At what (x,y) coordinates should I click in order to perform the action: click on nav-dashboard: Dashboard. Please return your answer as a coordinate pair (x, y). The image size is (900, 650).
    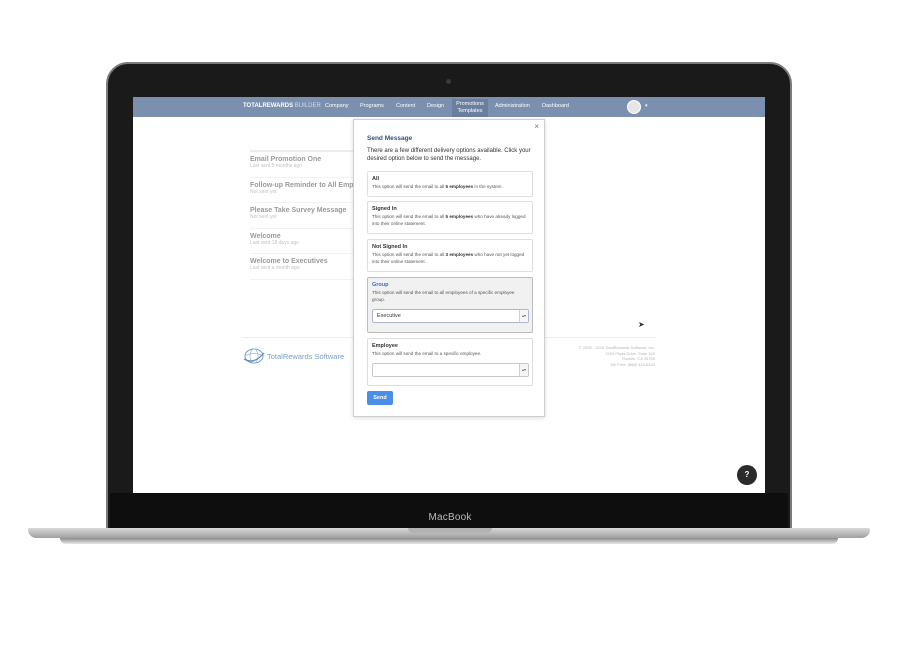
    Looking at the image, I should click on (555, 106).